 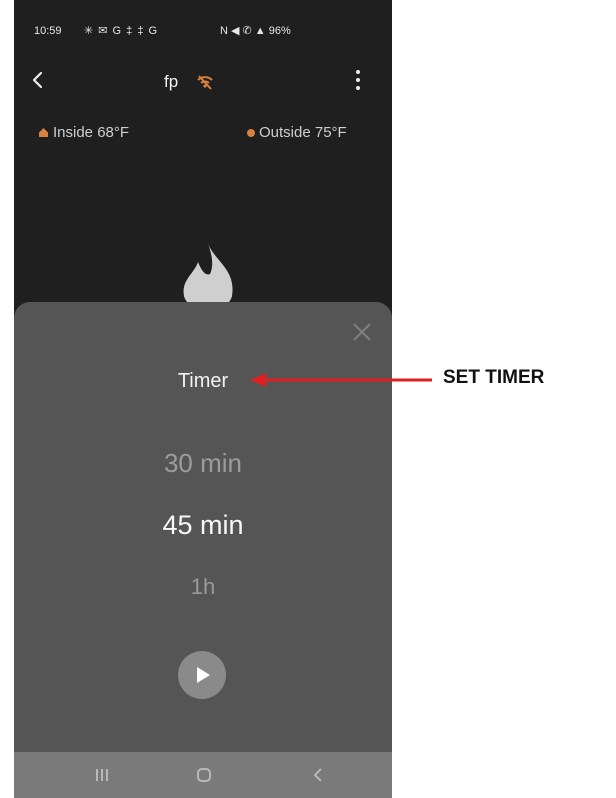 I want to click on timer-option-30-min: 30 min, so click(x=203, y=463).